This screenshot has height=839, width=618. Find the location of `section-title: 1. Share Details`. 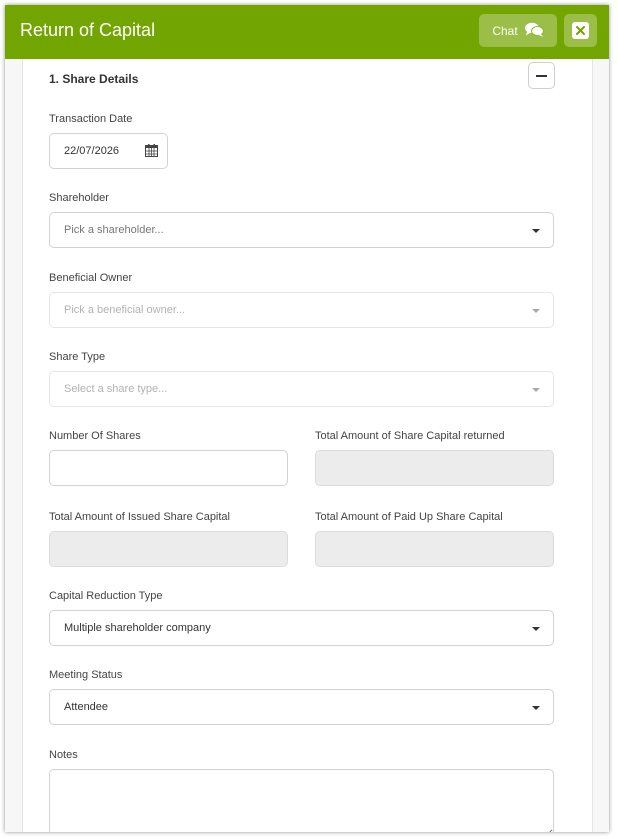

section-title: 1. Share Details is located at coordinates (94, 79).